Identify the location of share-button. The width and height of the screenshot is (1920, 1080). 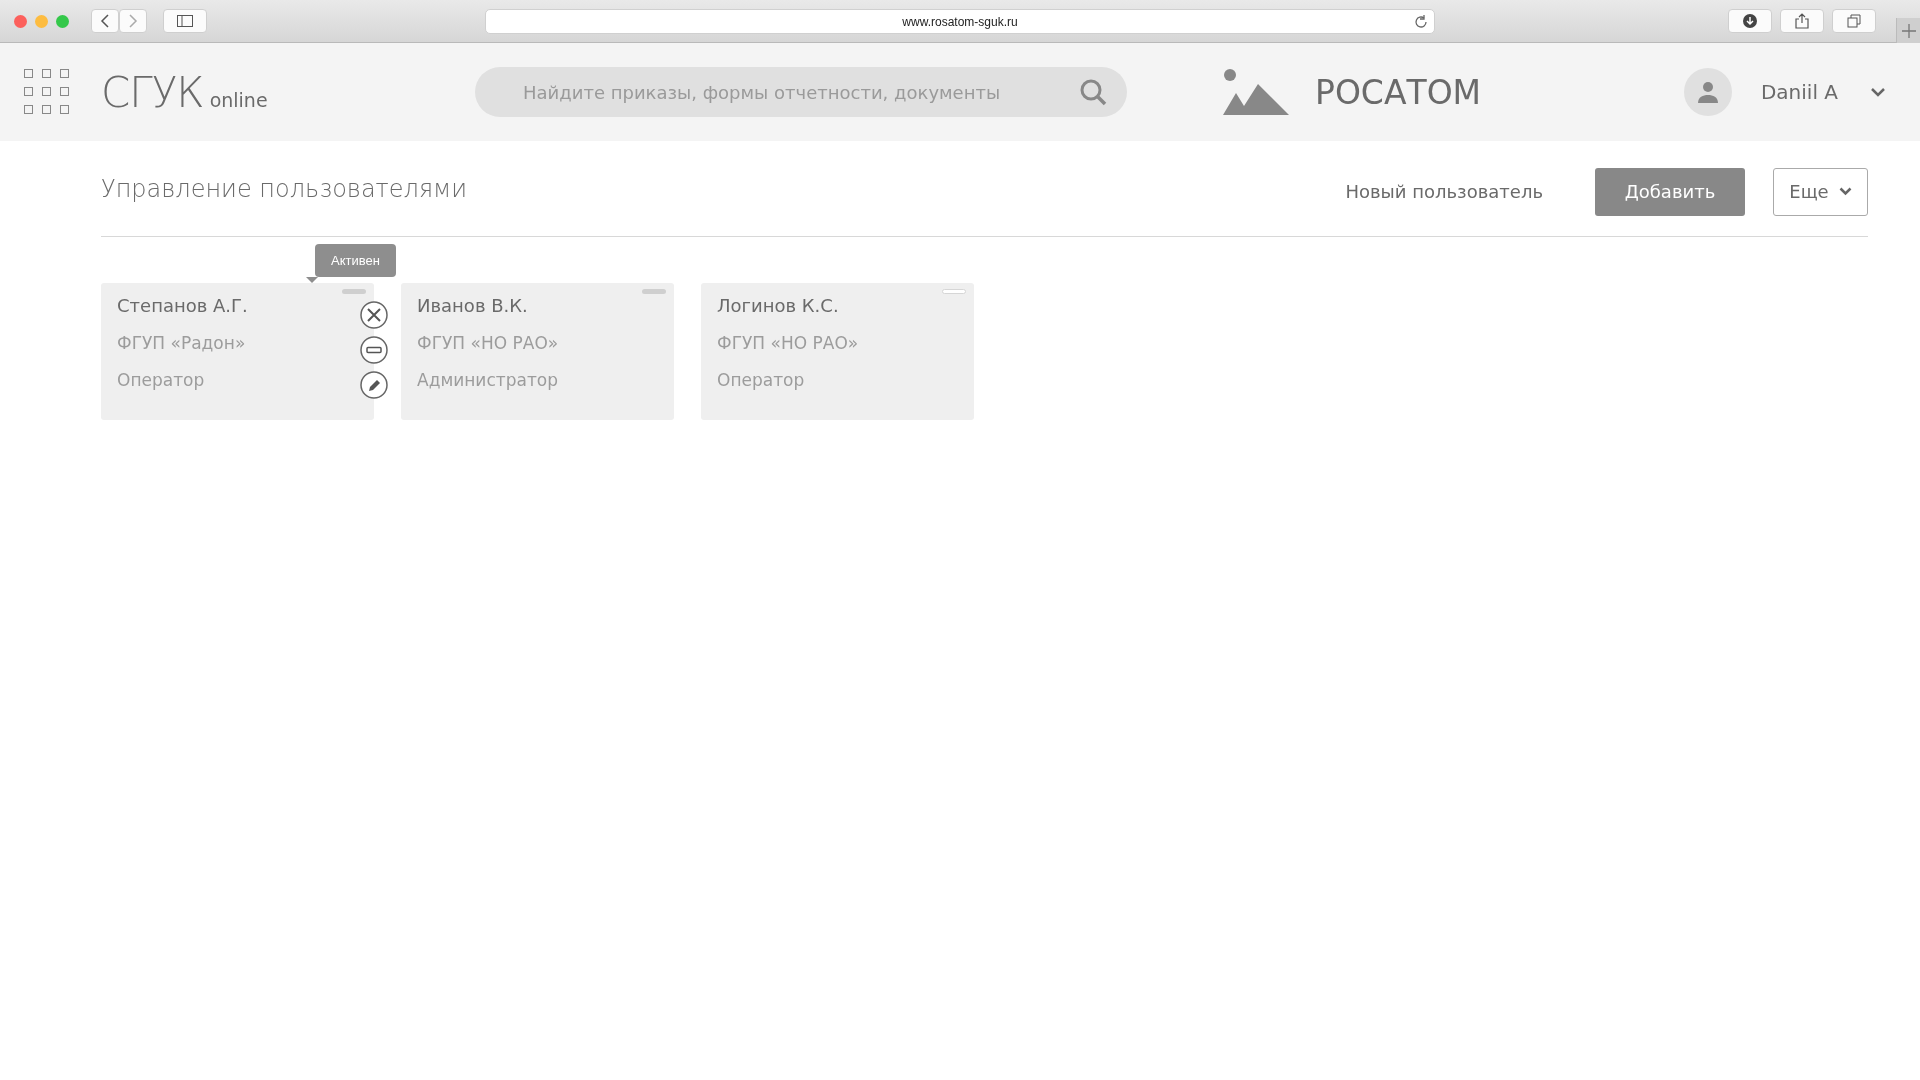
(1802, 21).